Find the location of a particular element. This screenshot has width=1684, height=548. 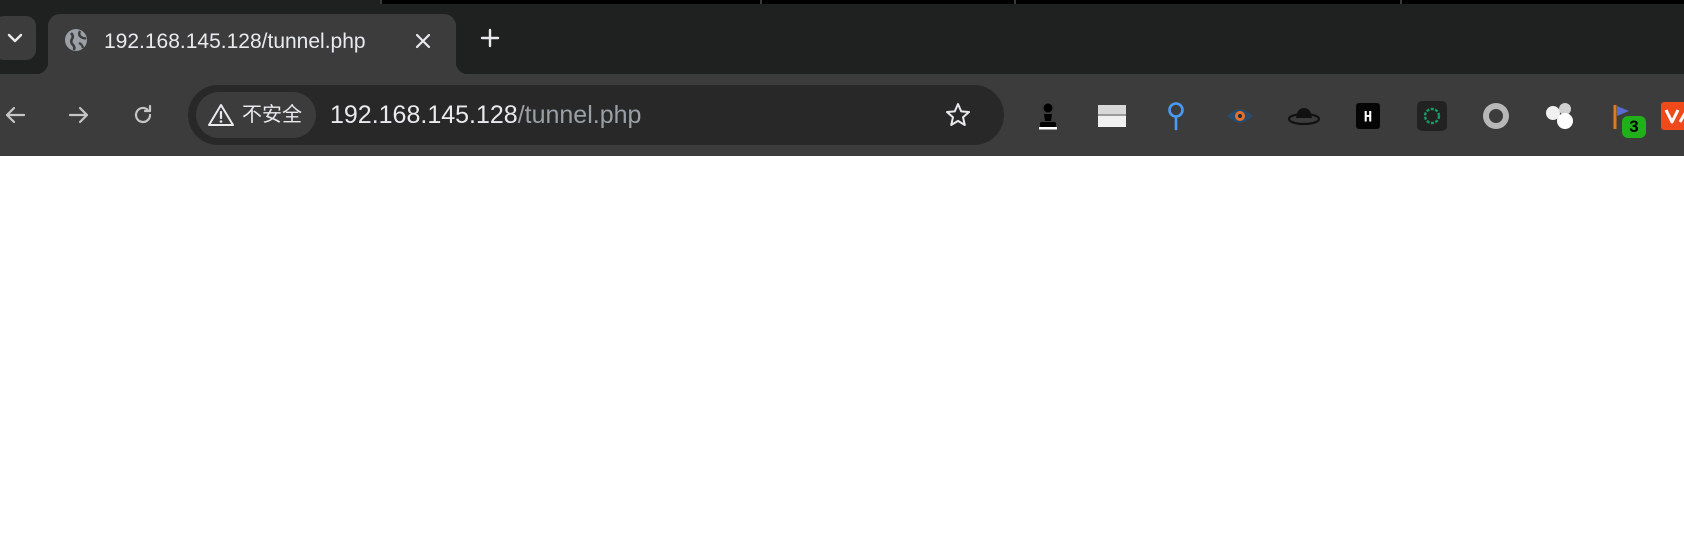

url-path: /tunnel.php is located at coordinates (579, 115).